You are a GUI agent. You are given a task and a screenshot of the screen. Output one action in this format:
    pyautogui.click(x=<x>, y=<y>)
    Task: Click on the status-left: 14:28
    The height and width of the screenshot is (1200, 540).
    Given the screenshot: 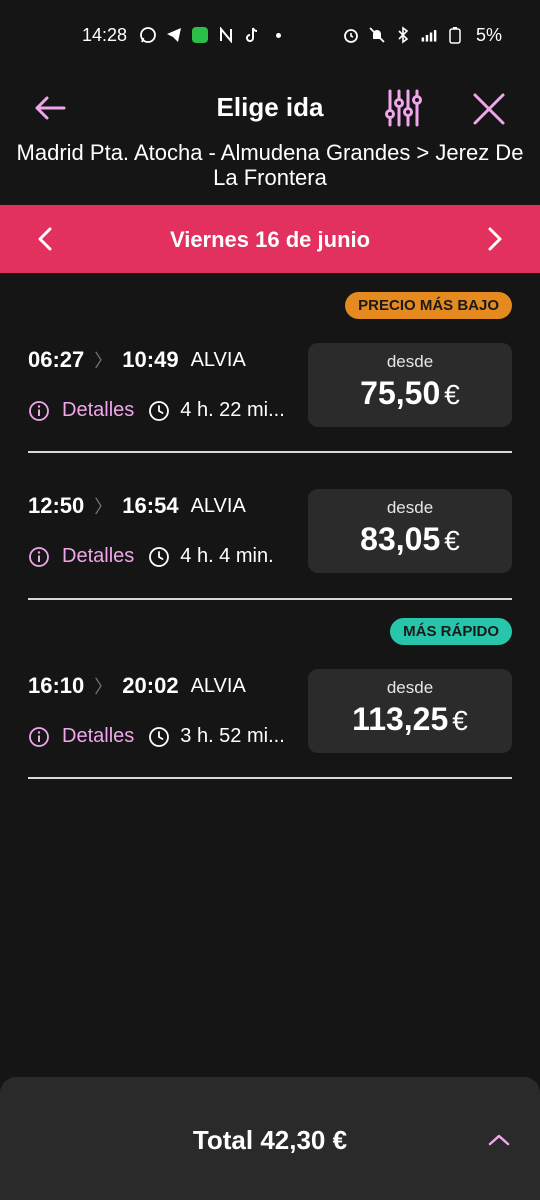 What is the action you would take?
    pyautogui.click(x=184, y=35)
    